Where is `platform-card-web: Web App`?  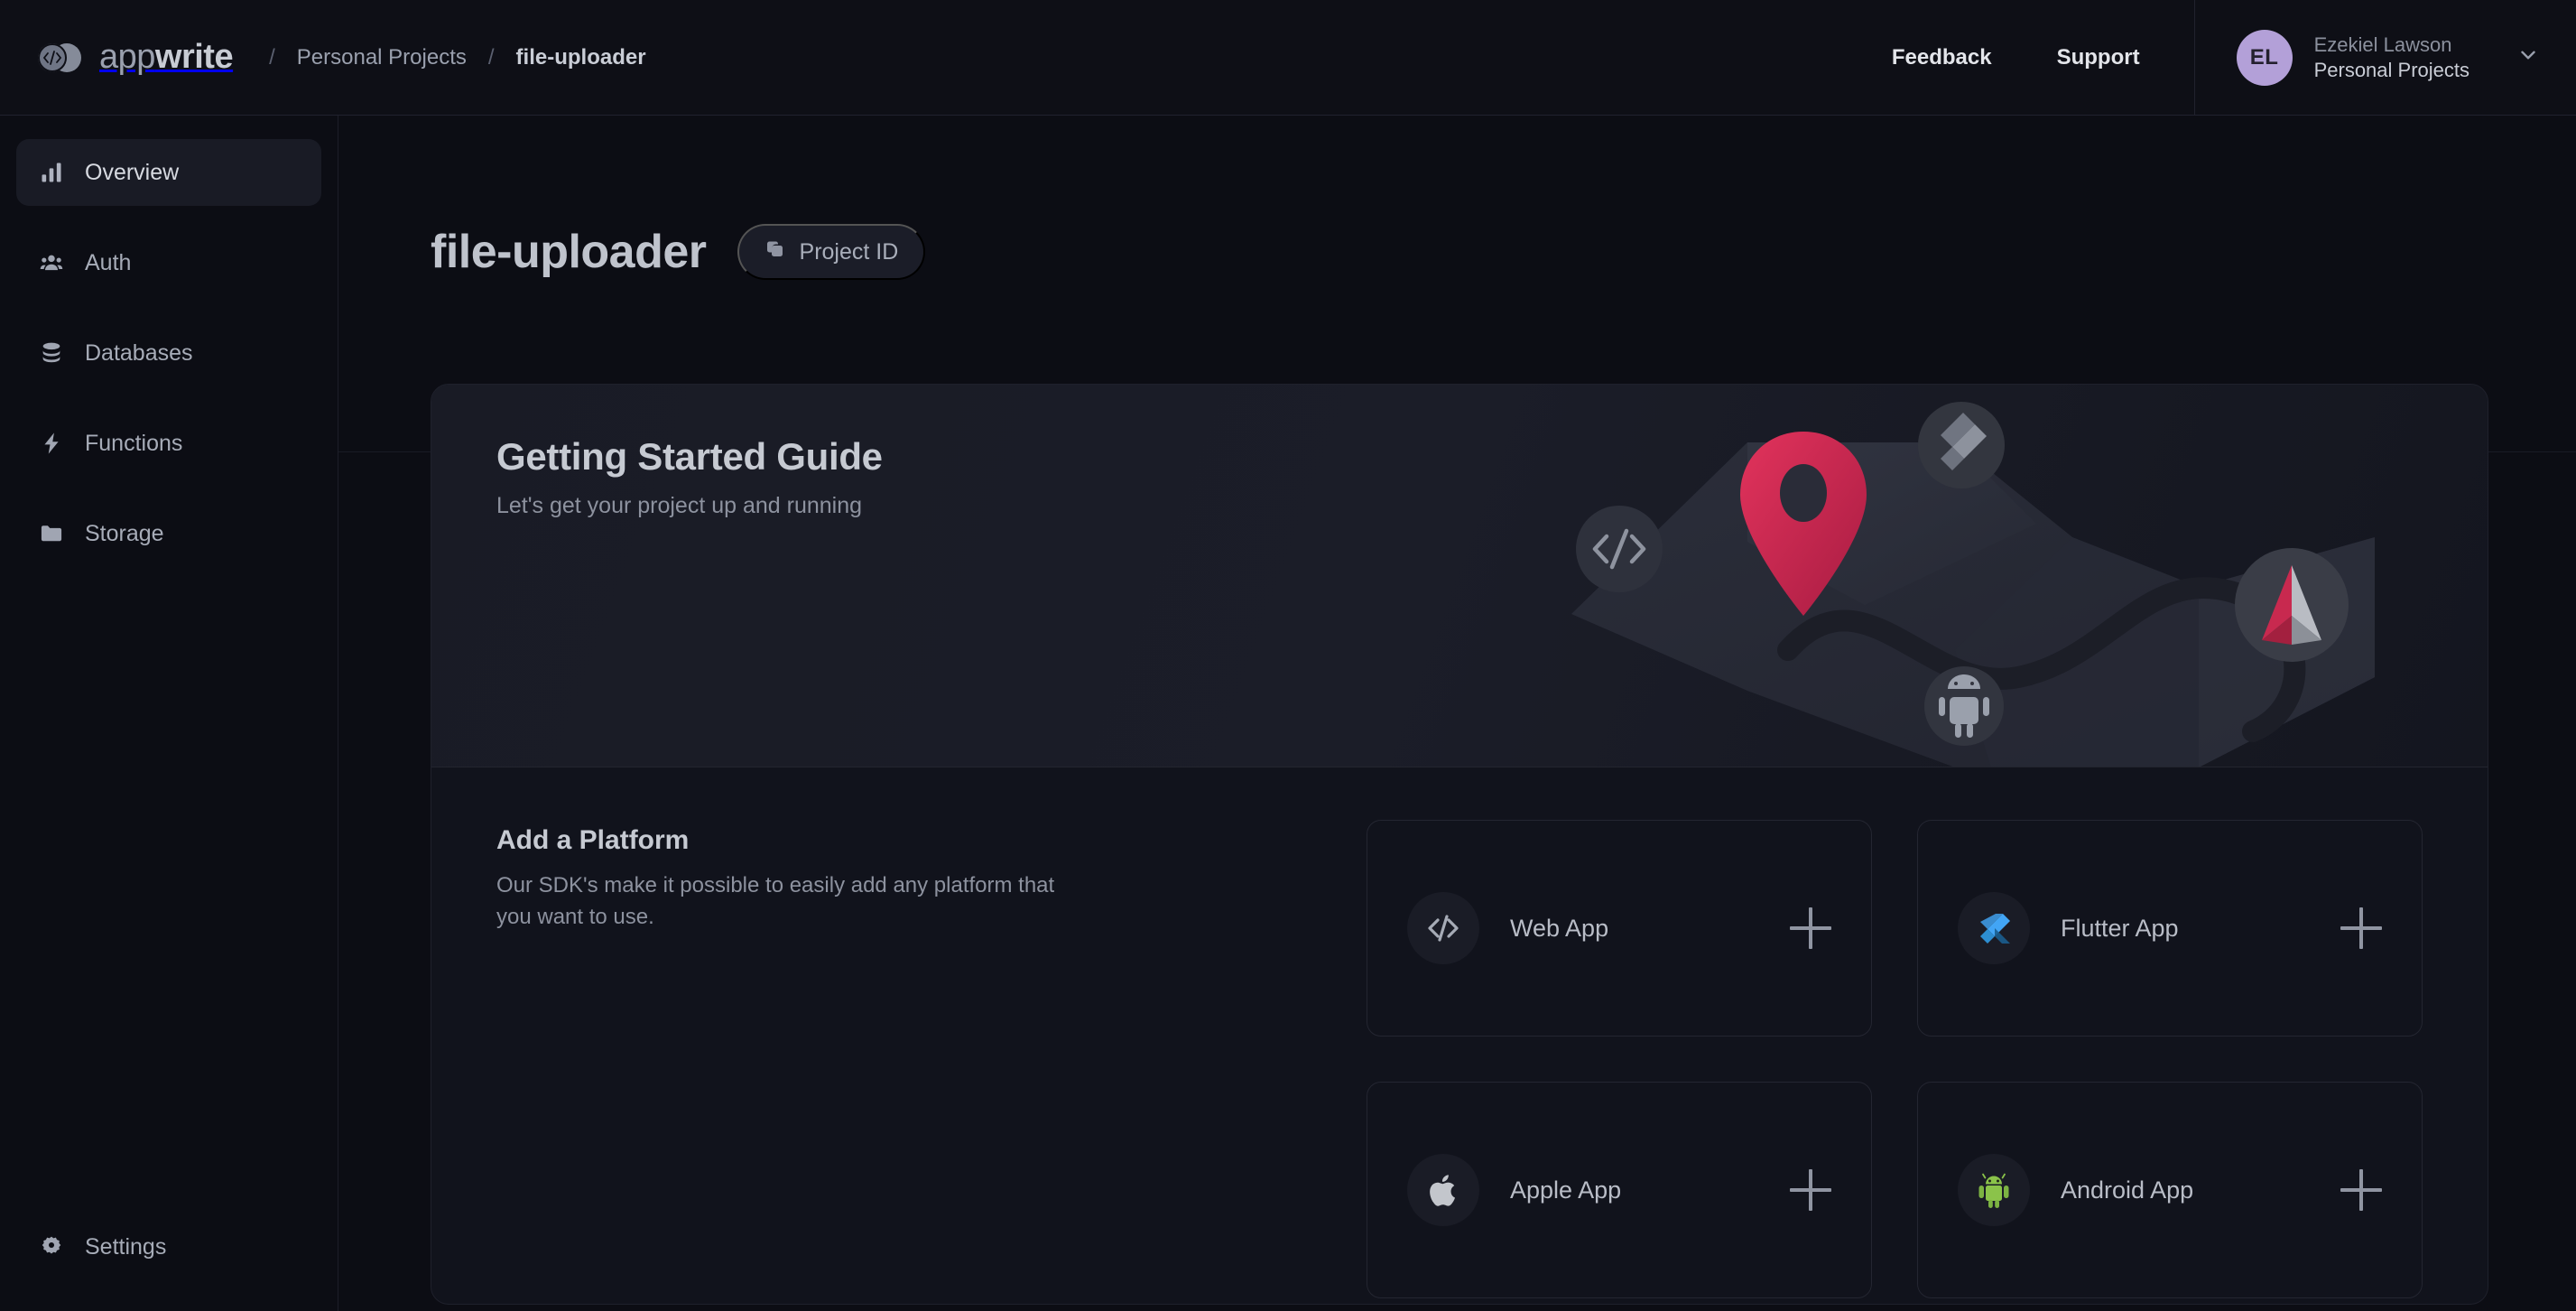 platform-card-web: Web App is located at coordinates (1619, 929).